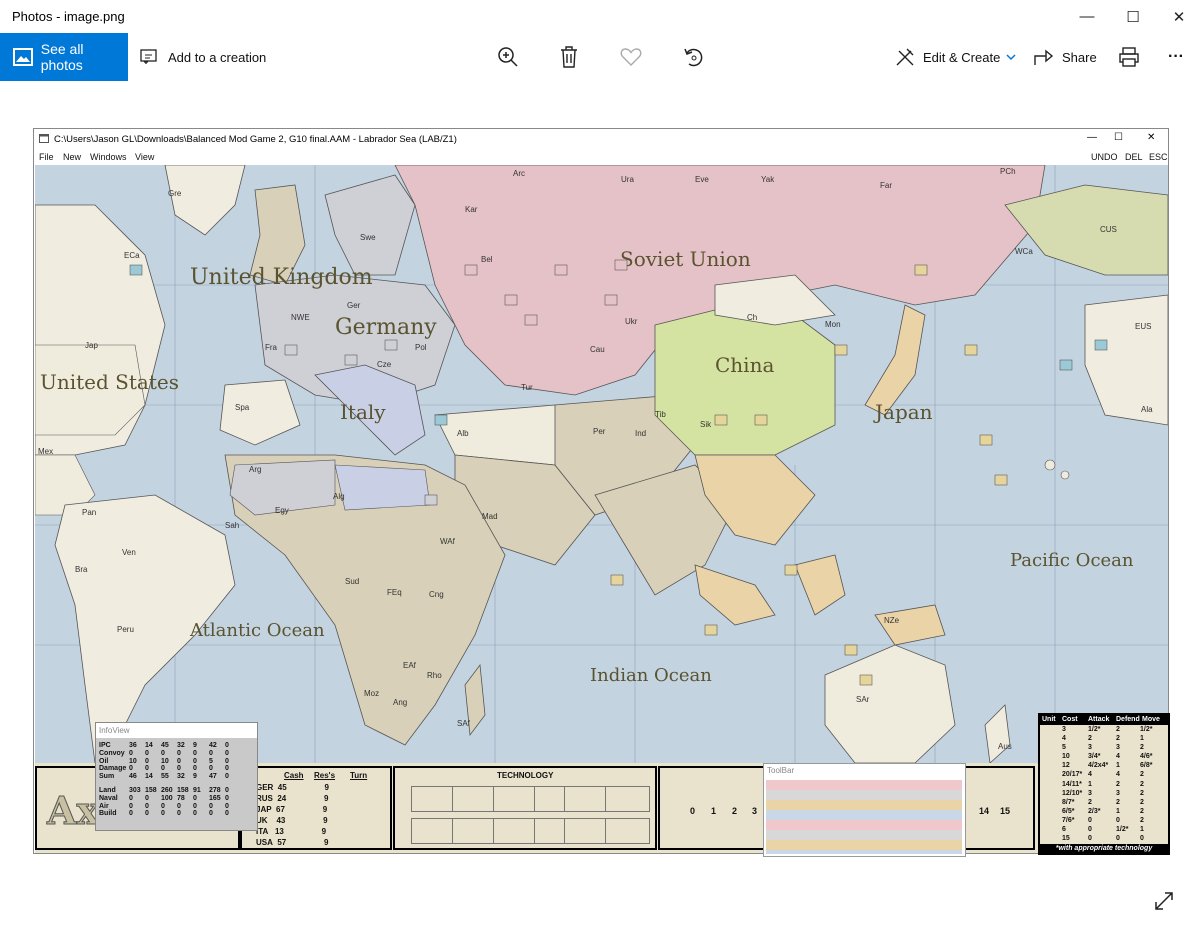 The image size is (1202, 934). I want to click on infoview-row: Air 0 0 0 0 0 0 0, so click(164, 806).